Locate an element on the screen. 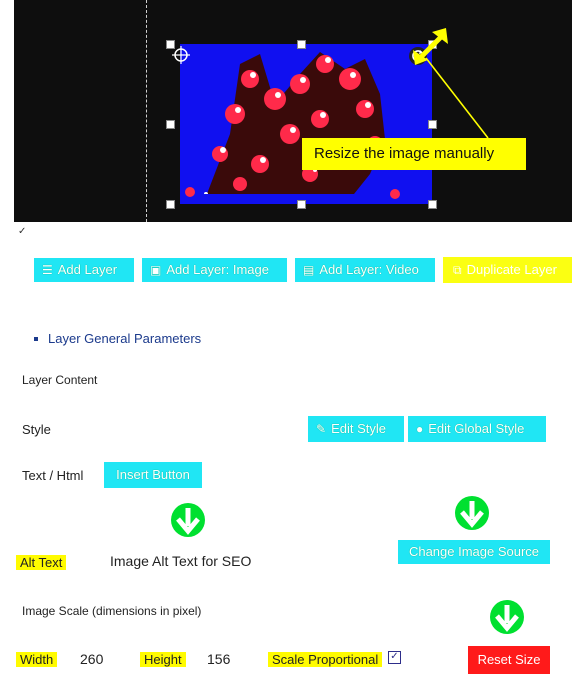 This screenshot has width=572, height=700. copy-icon: ⧉ is located at coordinates (457, 270).